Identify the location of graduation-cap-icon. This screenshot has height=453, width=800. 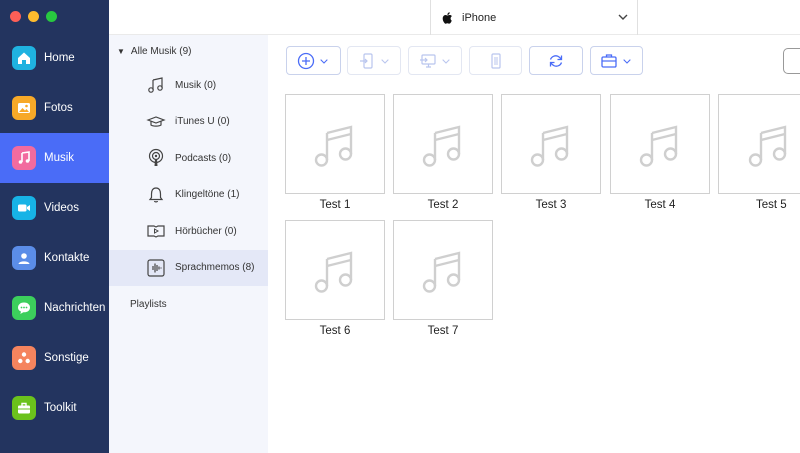
(156, 122).